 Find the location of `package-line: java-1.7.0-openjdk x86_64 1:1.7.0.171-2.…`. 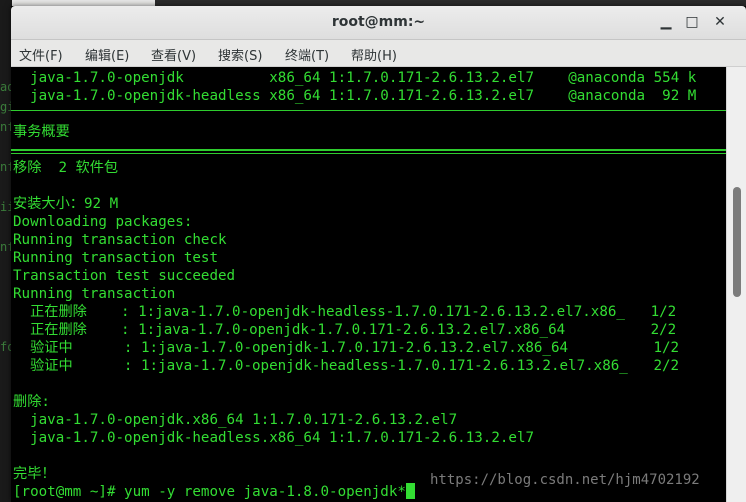

package-line: java-1.7.0-openjdk x86_64 1:1.7.0.171-2.… is located at coordinates (355, 78).